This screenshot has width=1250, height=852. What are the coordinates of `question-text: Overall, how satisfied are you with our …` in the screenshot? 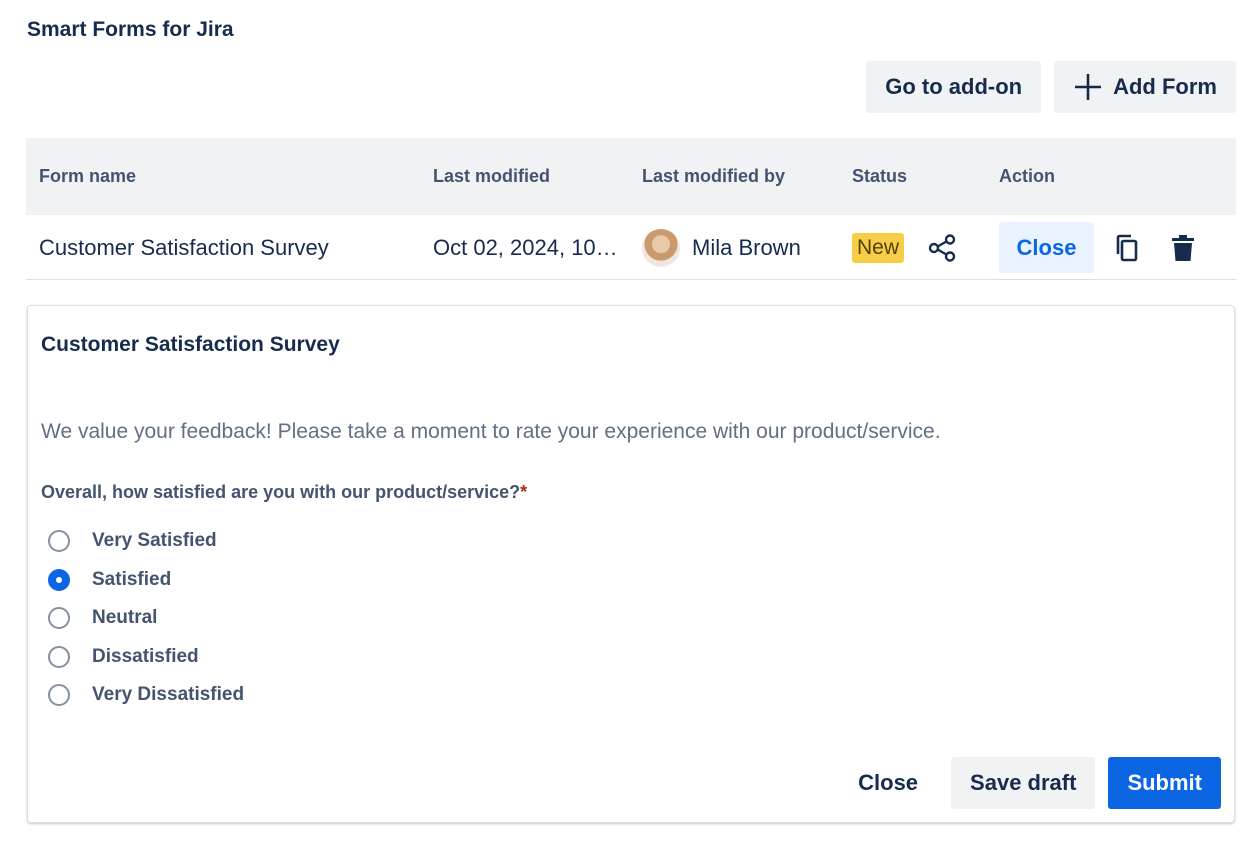 It's located at (281, 492).